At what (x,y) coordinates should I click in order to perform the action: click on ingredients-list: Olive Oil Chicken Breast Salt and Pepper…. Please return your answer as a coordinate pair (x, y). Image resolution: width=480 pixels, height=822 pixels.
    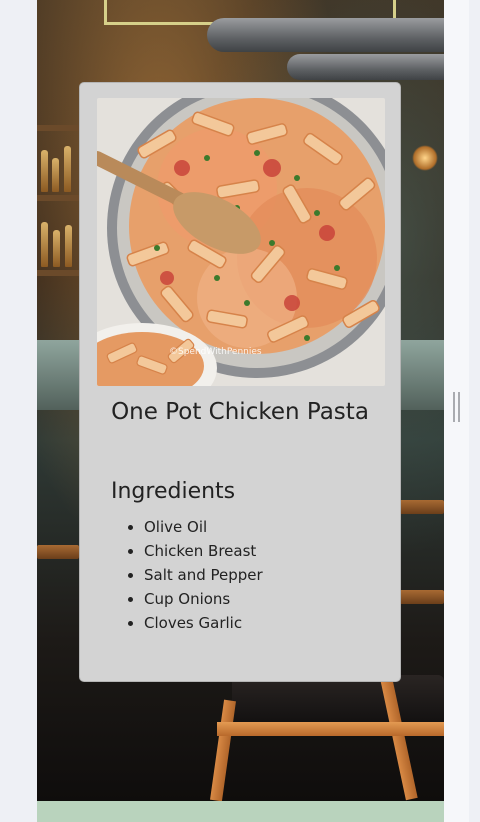
    Looking at the image, I should click on (187, 575).